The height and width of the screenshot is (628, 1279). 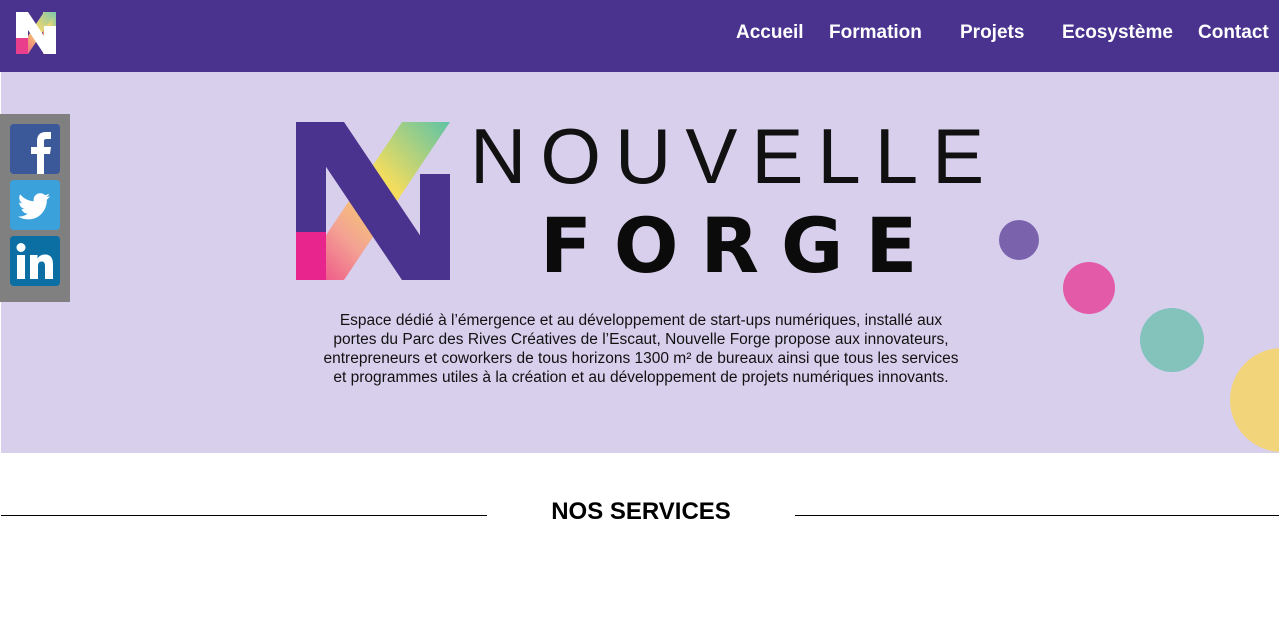 I want to click on nav-item-accueil: Accueil, so click(x=770, y=33).